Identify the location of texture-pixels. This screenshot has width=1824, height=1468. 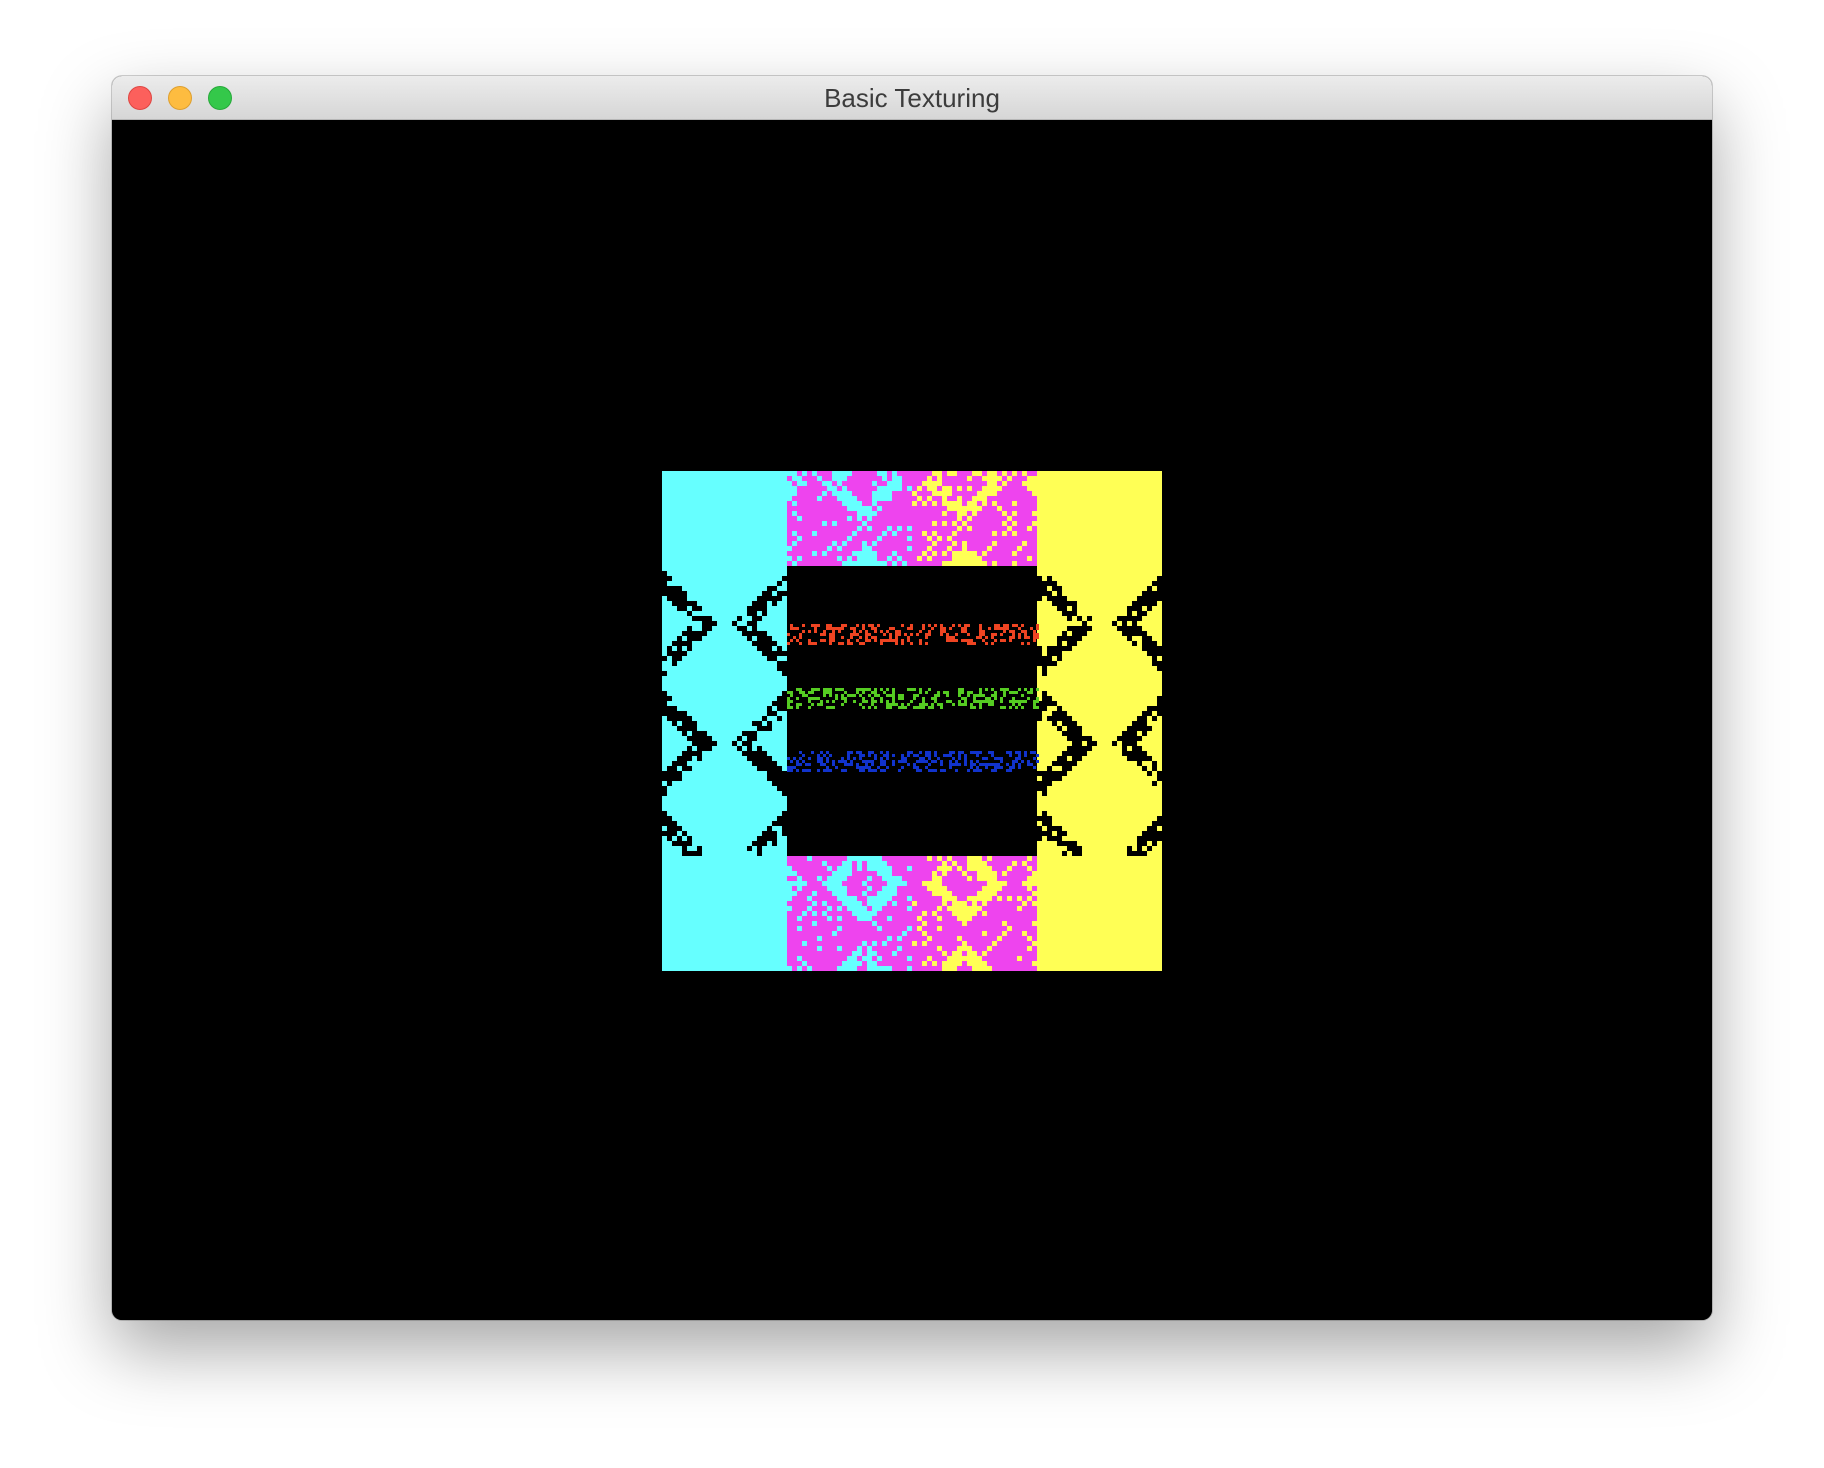
(912, 721).